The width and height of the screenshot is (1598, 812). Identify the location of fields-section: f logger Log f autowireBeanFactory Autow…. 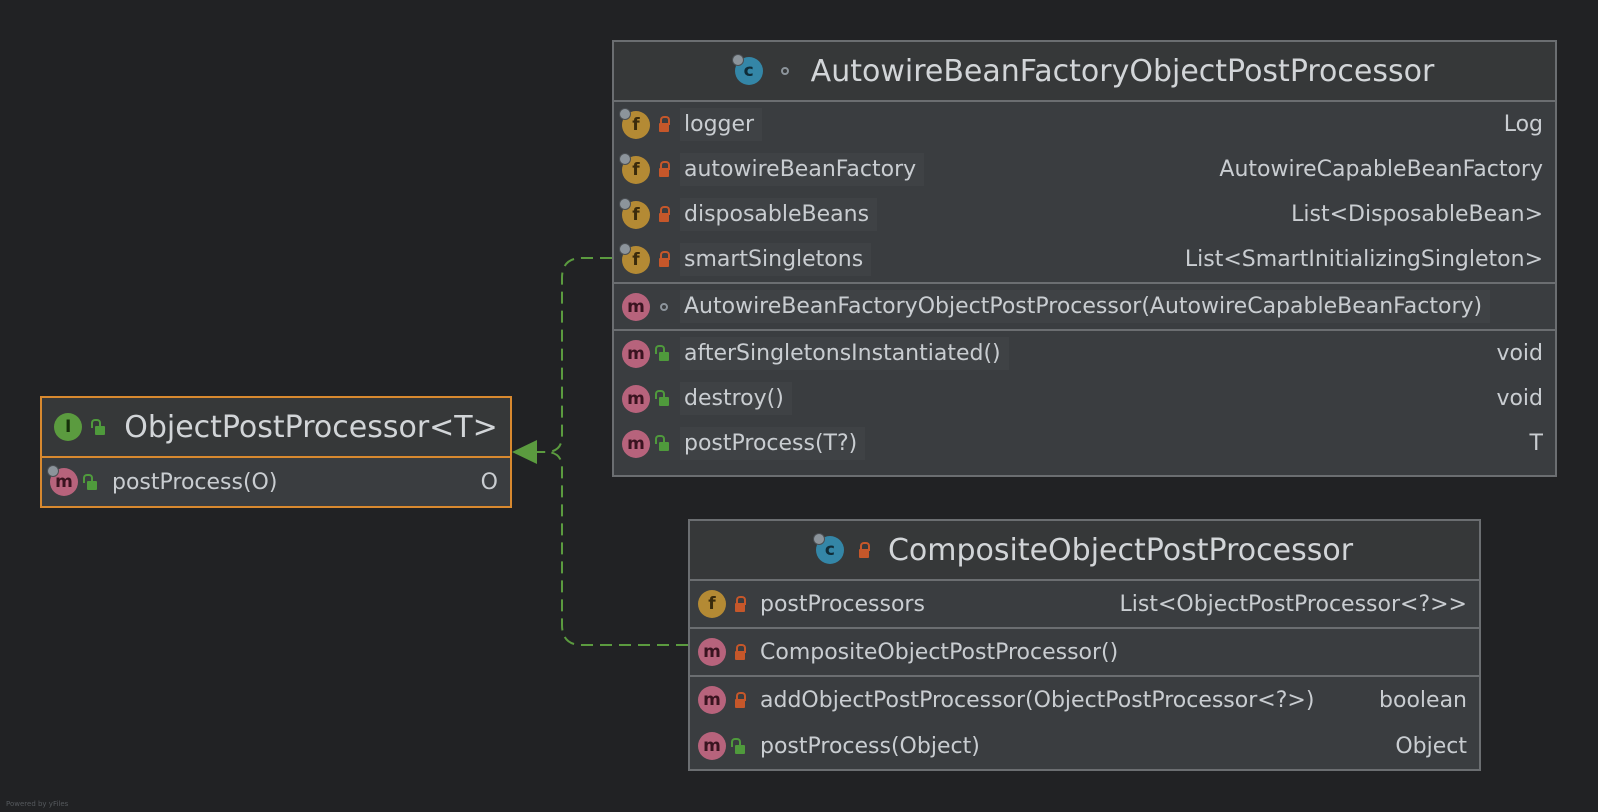
(1084, 193).